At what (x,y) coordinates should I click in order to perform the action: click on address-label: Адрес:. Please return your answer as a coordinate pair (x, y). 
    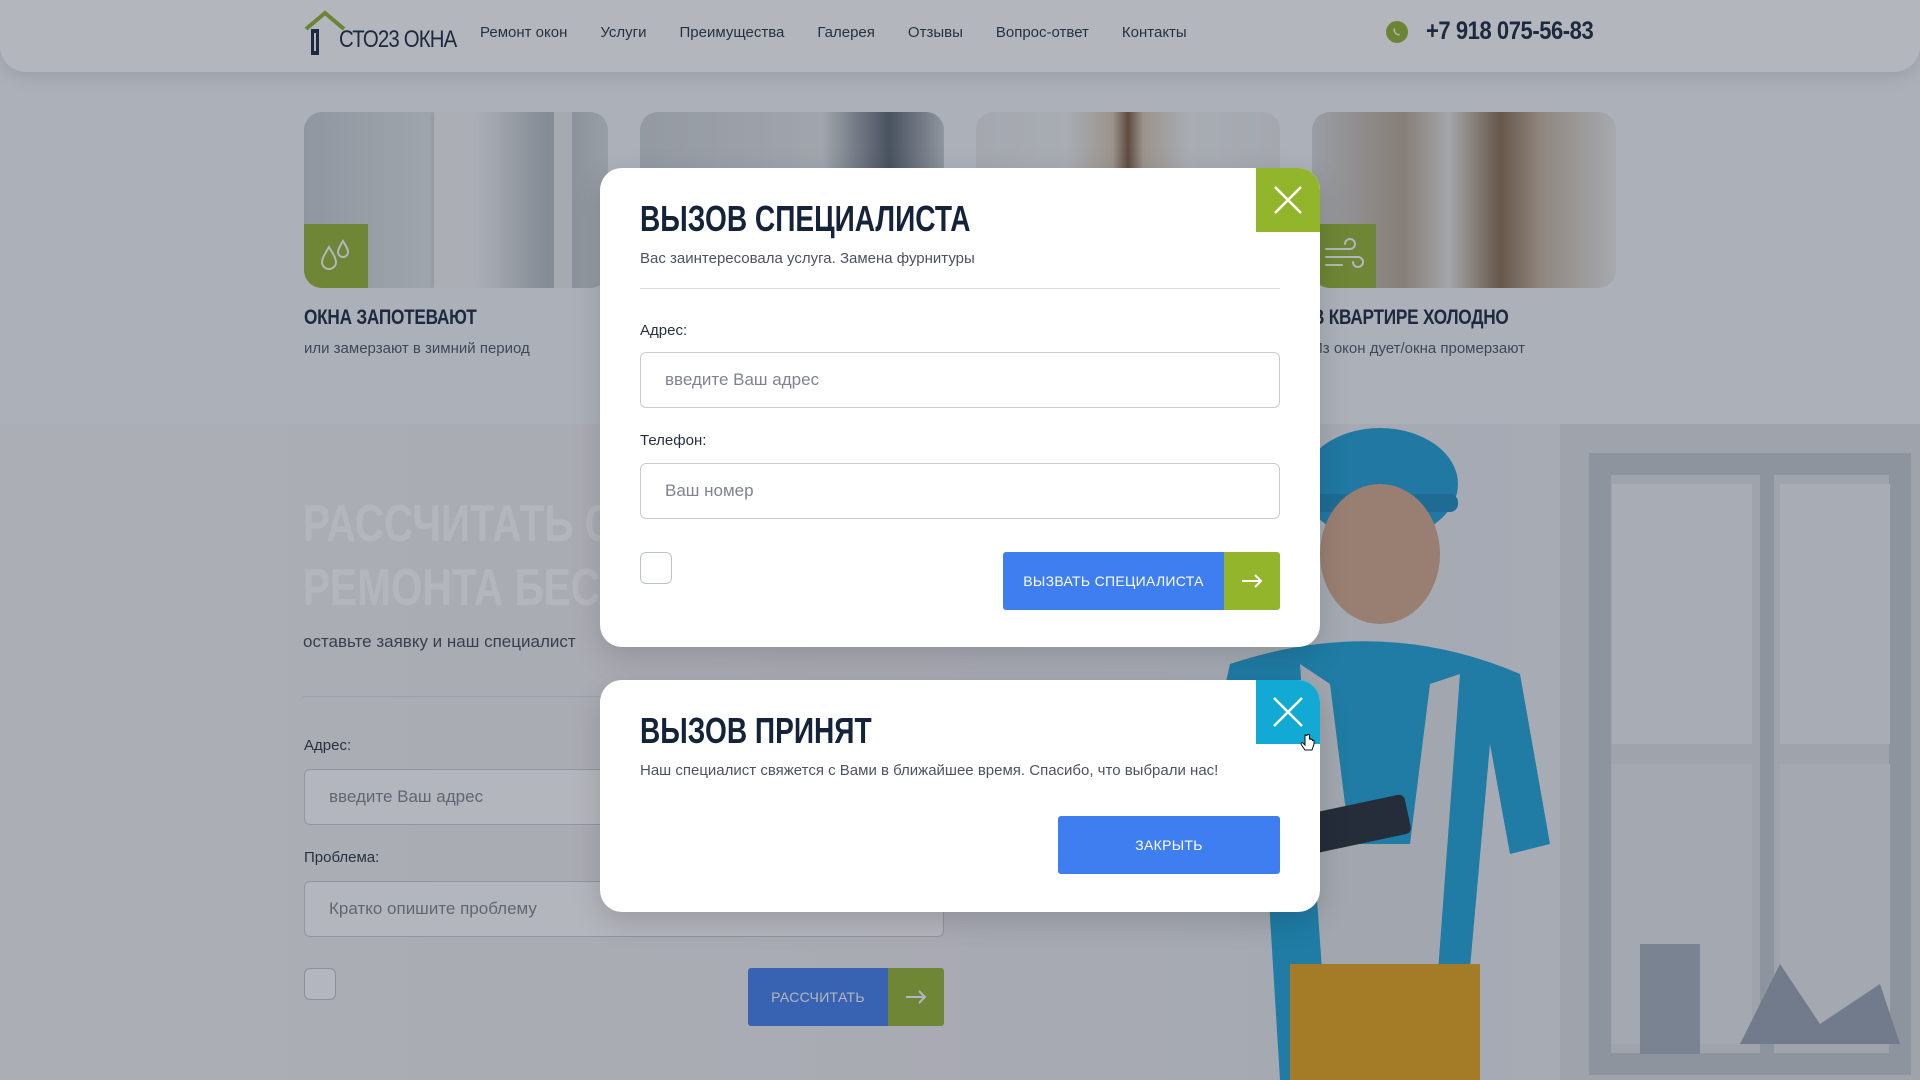
    Looking at the image, I should click on (664, 330).